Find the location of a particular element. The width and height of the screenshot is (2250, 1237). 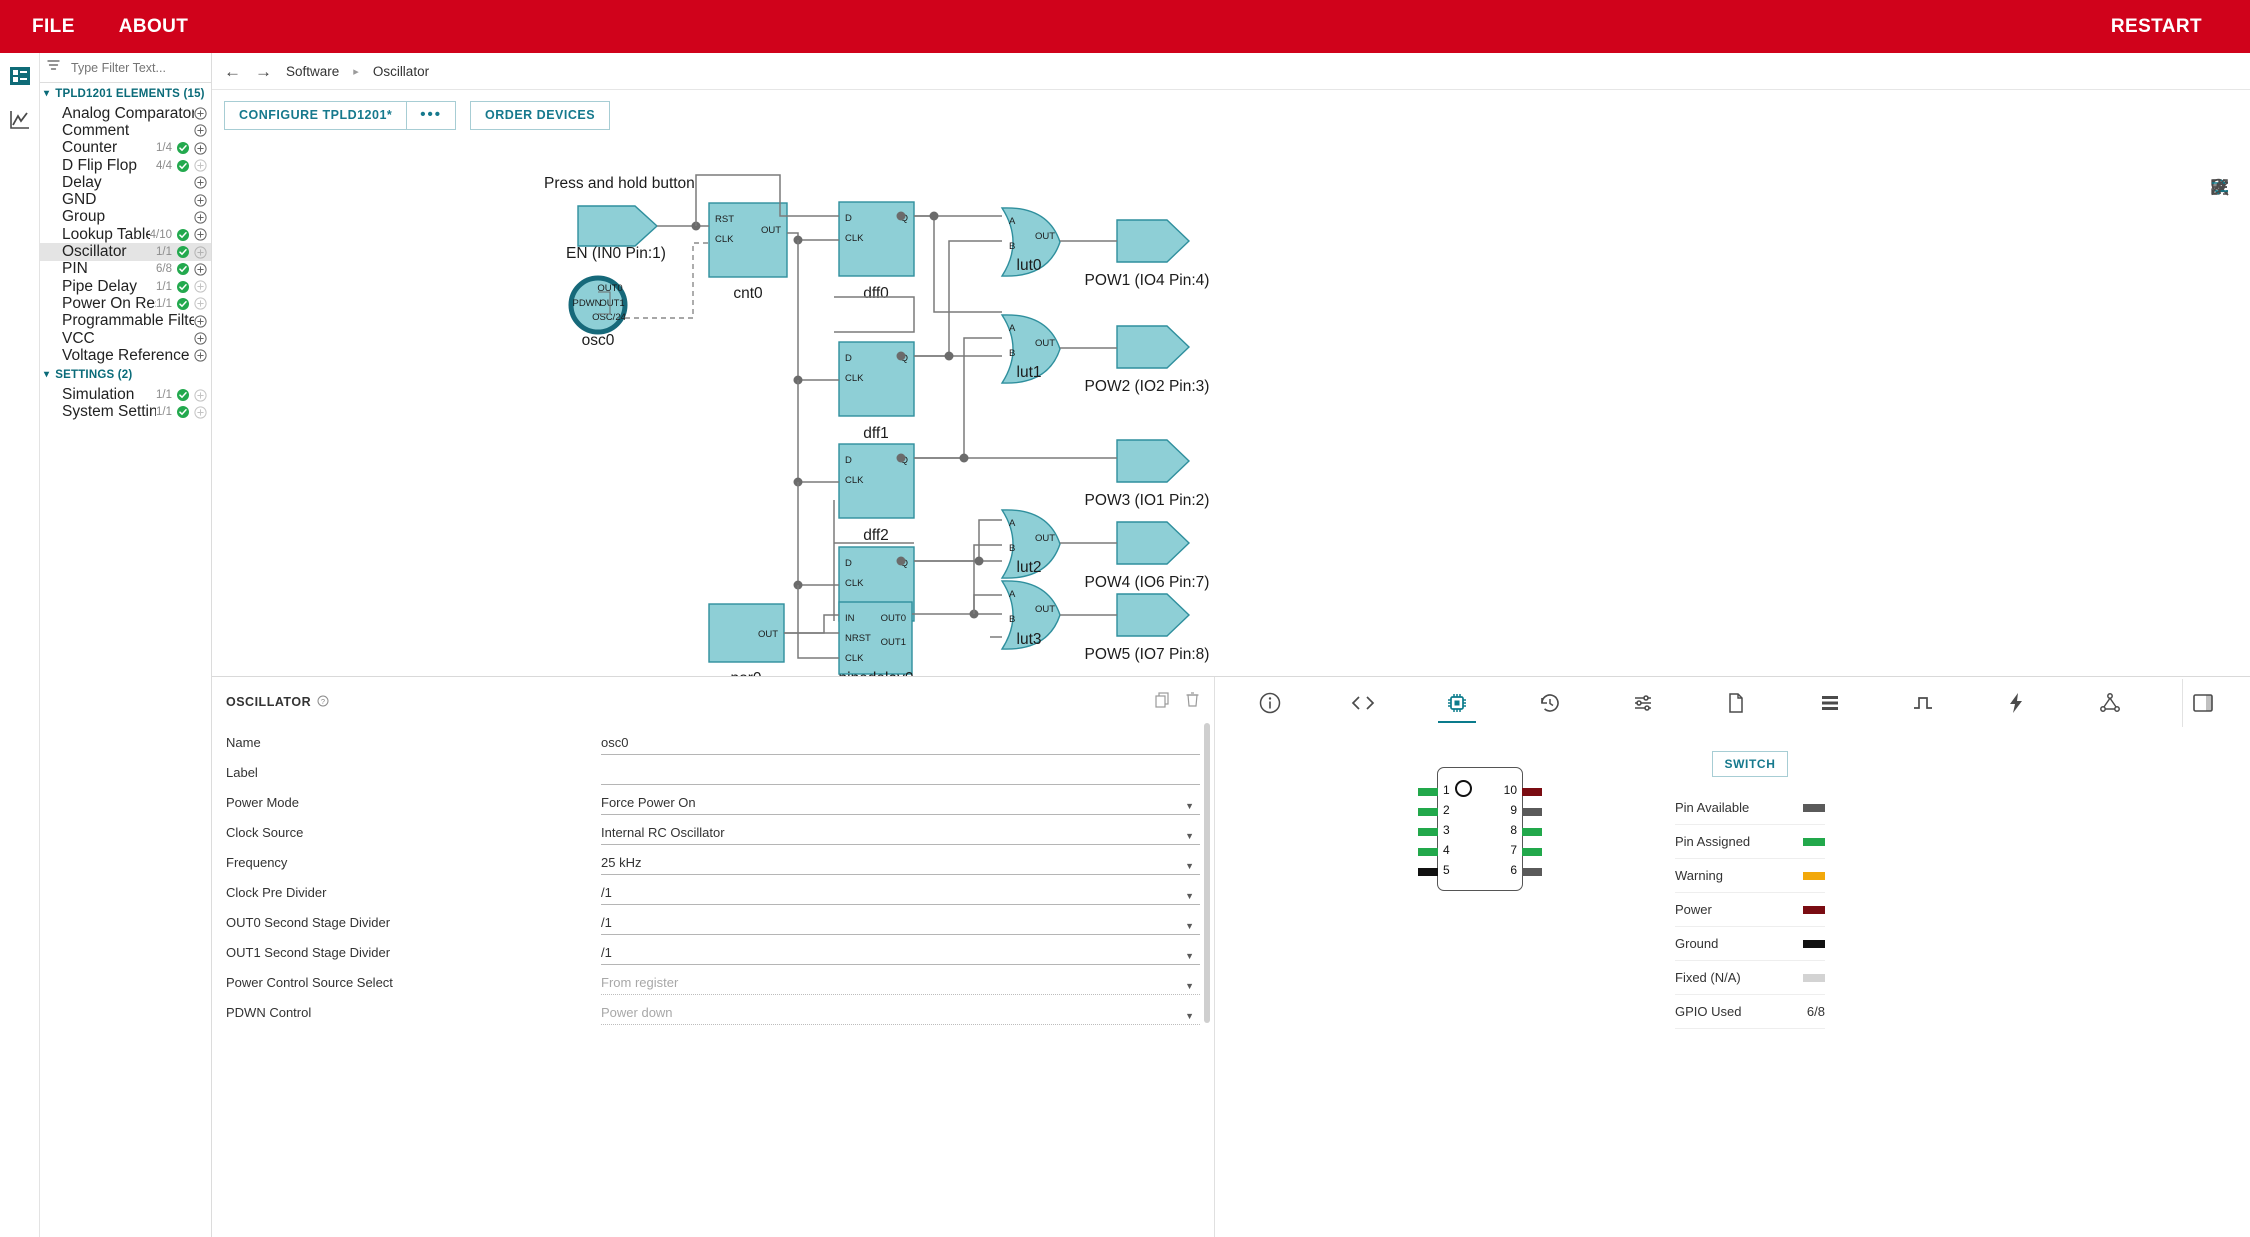

tree-item-system-settings: System Settings1/1 is located at coordinates (125, 412).